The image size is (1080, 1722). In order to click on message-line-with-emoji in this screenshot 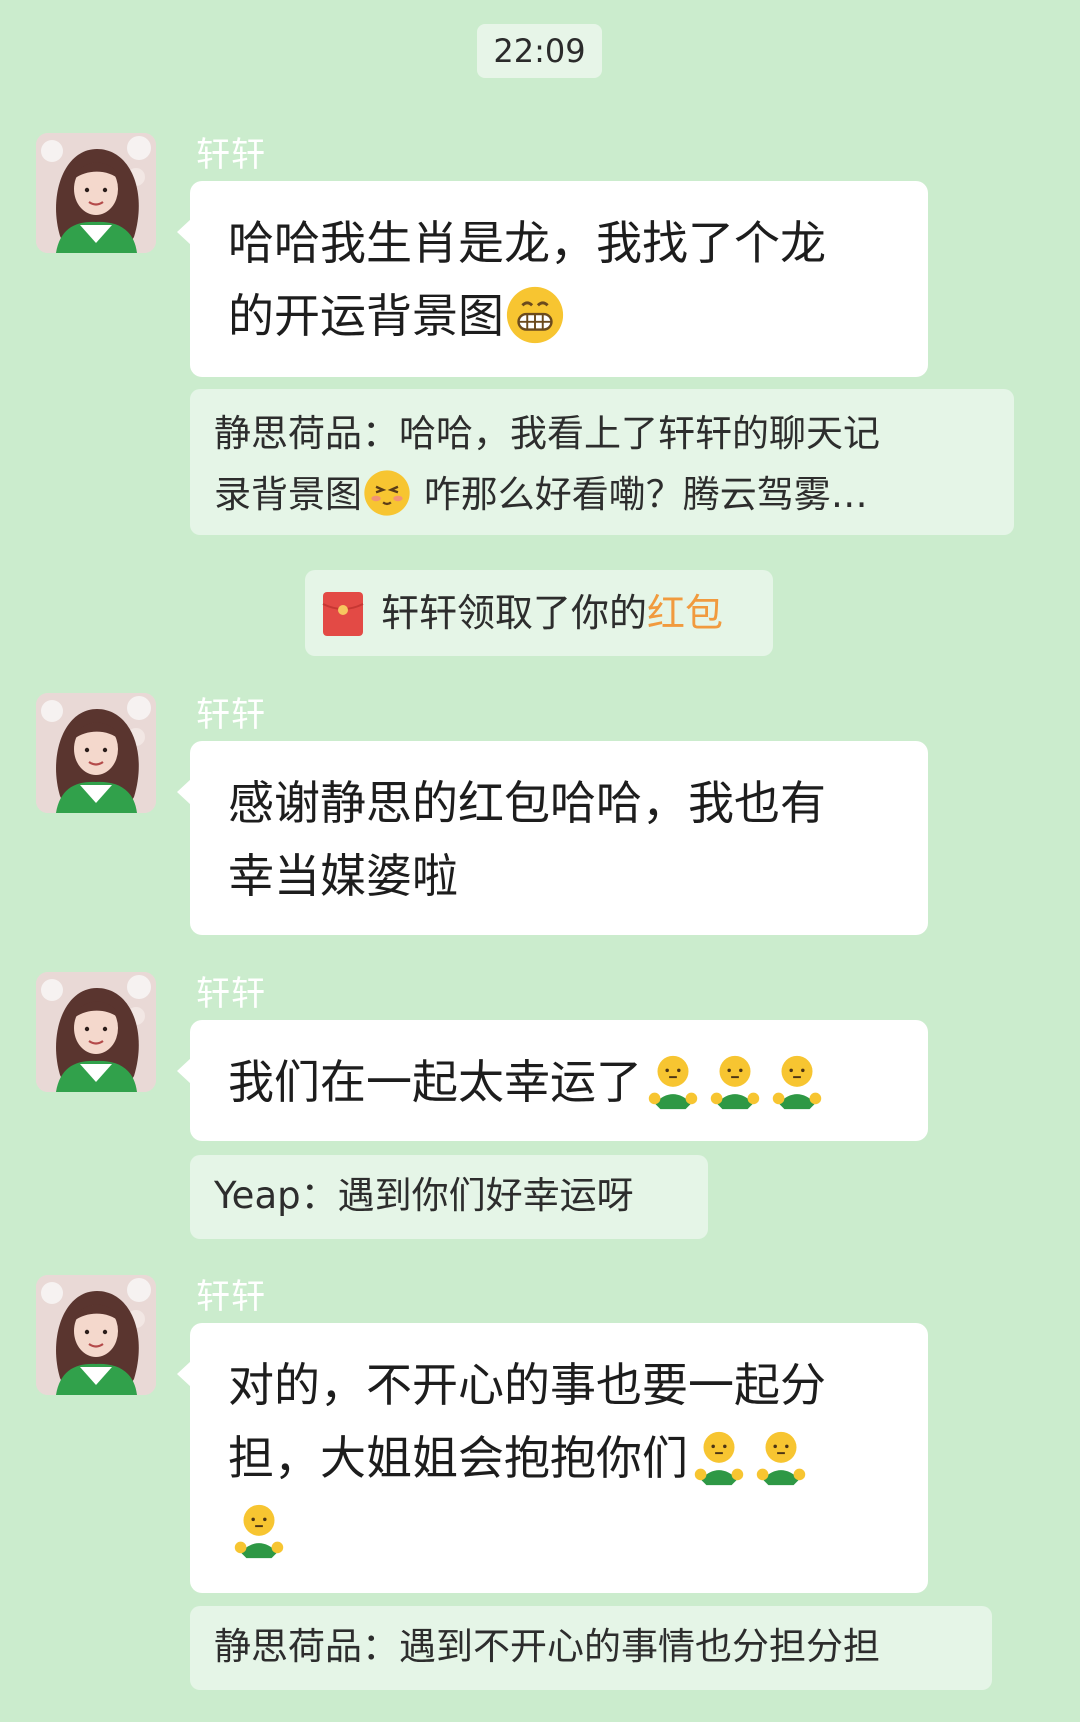, I will do `click(563, 1531)`.